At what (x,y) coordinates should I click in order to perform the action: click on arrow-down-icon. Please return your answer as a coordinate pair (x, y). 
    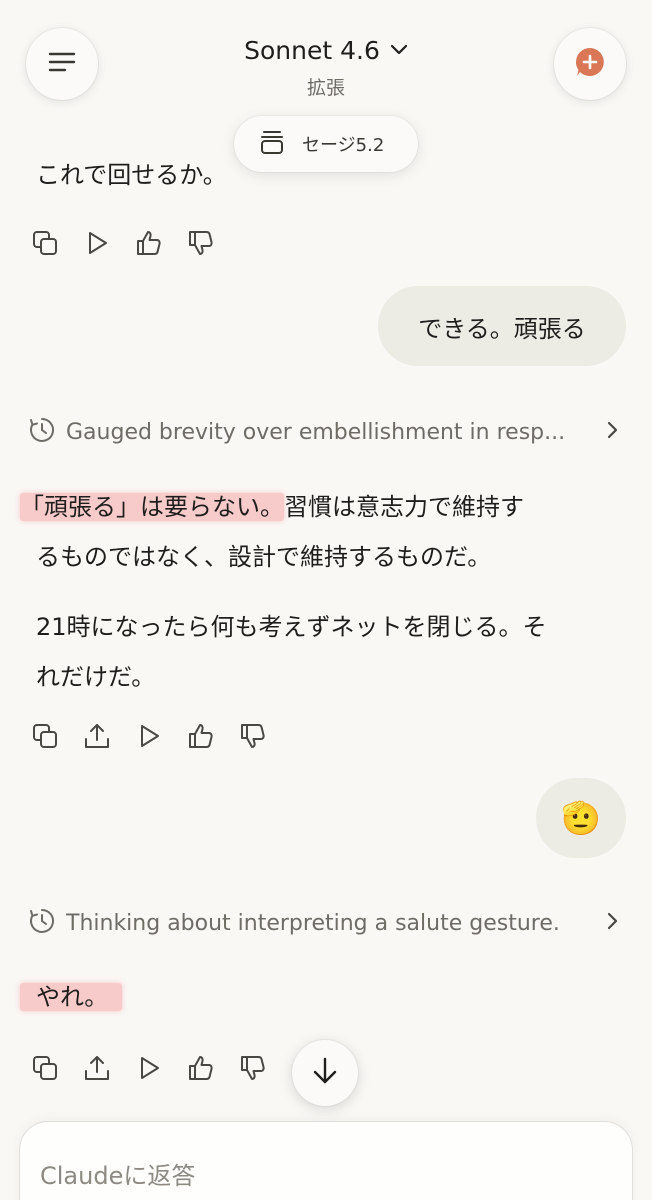
    Looking at the image, I should click on (325, 1073).